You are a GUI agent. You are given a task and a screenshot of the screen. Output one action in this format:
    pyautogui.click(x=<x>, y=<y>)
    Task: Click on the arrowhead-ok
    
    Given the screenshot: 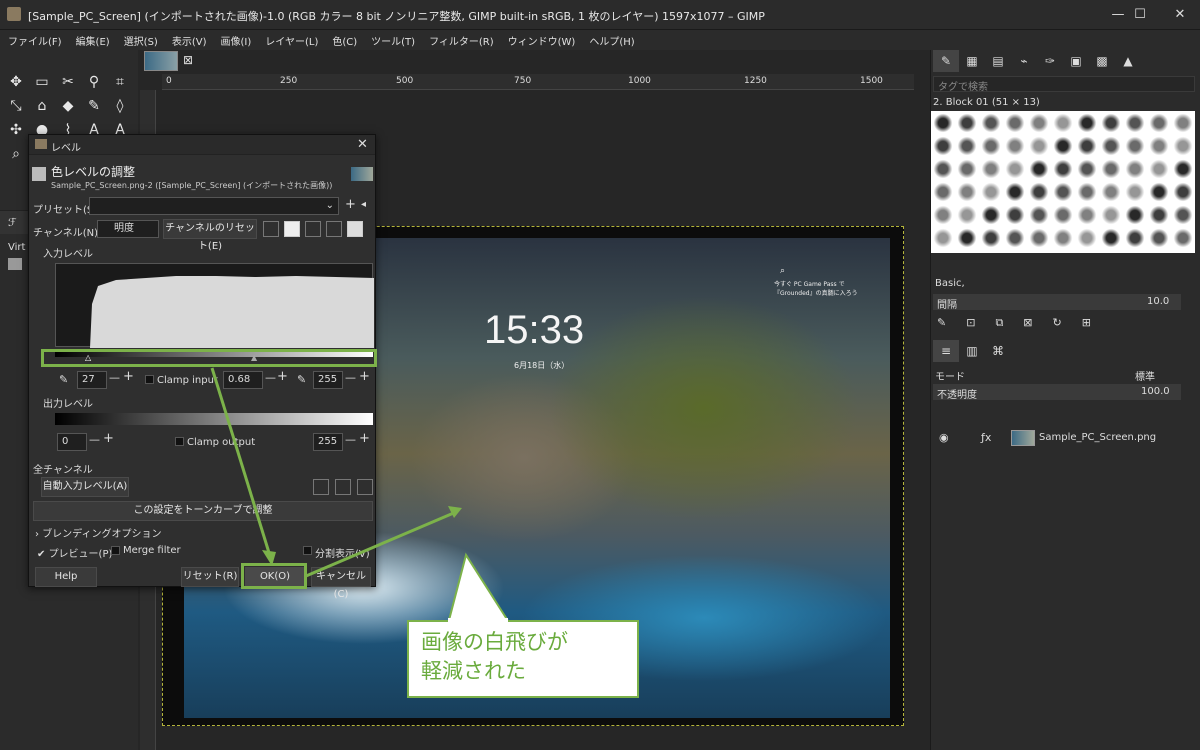 What is the action you would take?
    pyautogui.click(x=269, y=558)
    